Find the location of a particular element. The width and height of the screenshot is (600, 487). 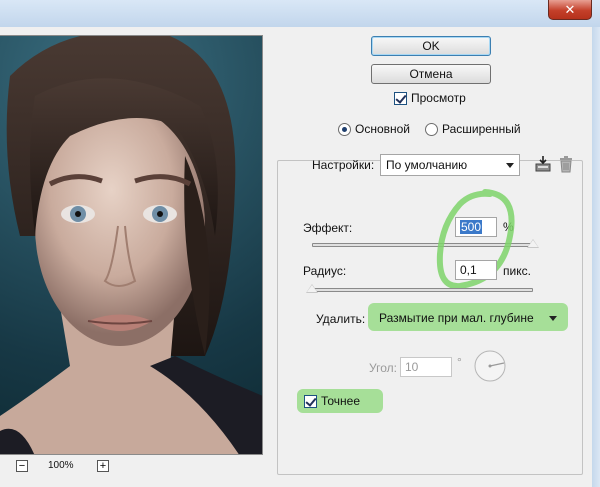

amount-label: Эффект: is located at coordinates (327, 228).